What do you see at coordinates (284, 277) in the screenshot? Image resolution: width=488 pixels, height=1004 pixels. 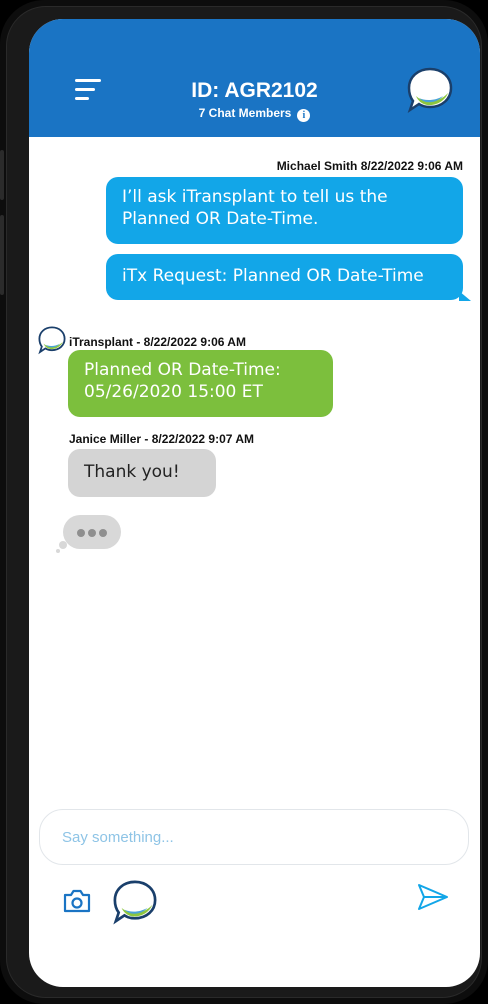 I see `outgoing-message-bubble: iTx Request: Planned OR Date-Time` at bounding box center [284, 277].